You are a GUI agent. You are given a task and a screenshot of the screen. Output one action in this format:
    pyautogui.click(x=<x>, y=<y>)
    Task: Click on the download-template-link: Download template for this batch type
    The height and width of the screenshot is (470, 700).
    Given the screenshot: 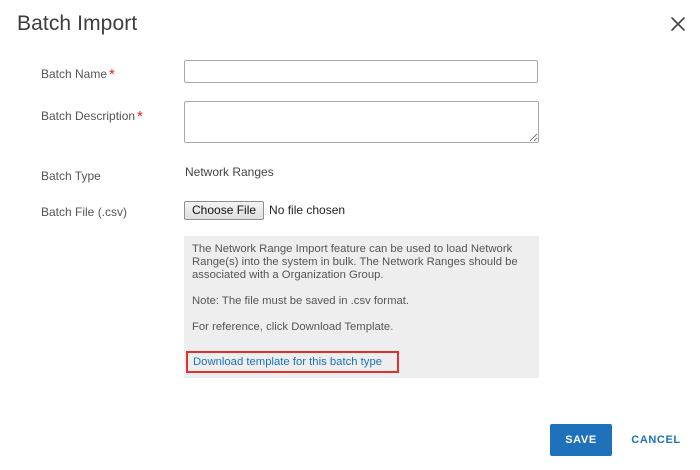 What is the action you would take?
    pyautogui.click(x=292, y=362)
    